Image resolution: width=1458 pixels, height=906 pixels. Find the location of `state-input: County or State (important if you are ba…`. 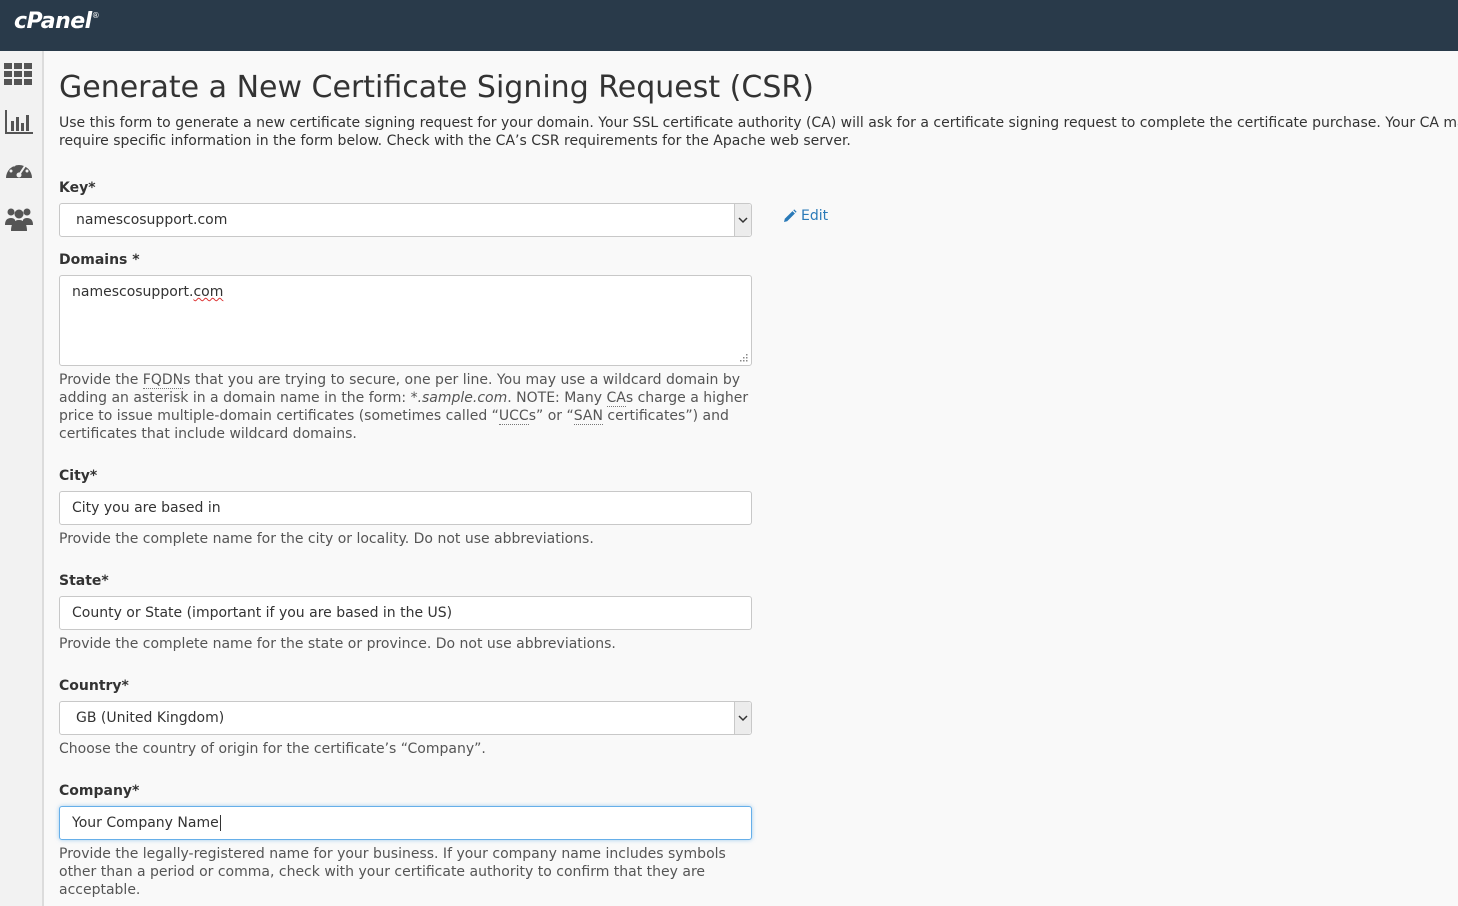

state-input: County or State (important if you are ba… is located at coordinates (405, 613).